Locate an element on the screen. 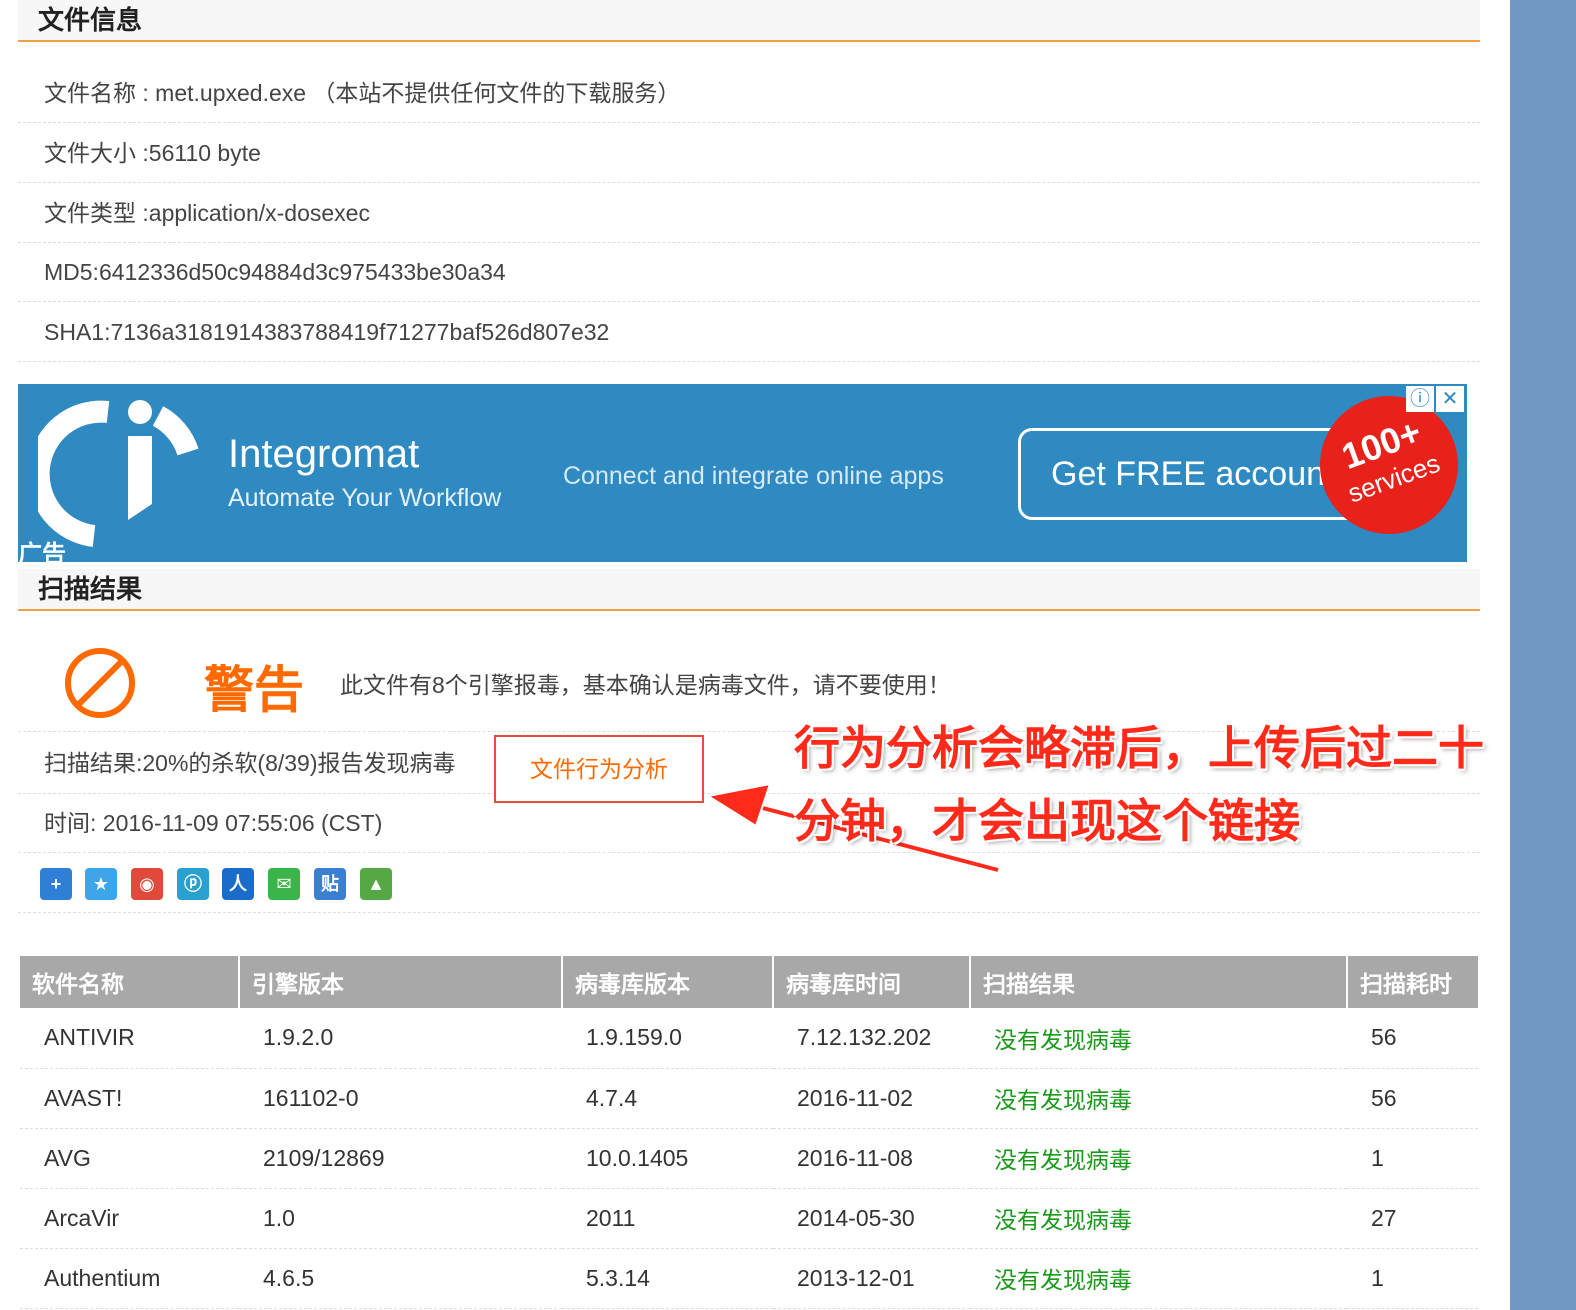 The width and height of the screenshot is (1576, 1310). engine-version: 2109/12869 is located at coordinates (400, 1158).